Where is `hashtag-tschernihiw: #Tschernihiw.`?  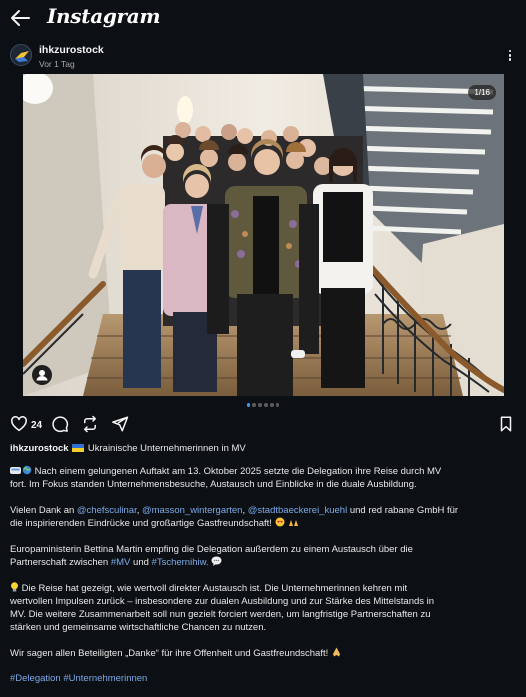 hashtag-tschernihiw: #Tschernihiw. is located at coordinates (180, 562).